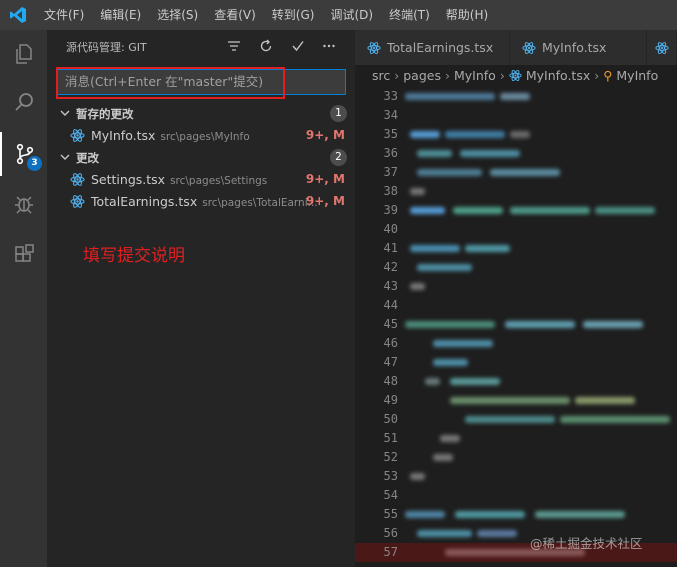  Describe the element at coordinates (516, 96) in the screenshot. I see `code-line: 33` at that location.